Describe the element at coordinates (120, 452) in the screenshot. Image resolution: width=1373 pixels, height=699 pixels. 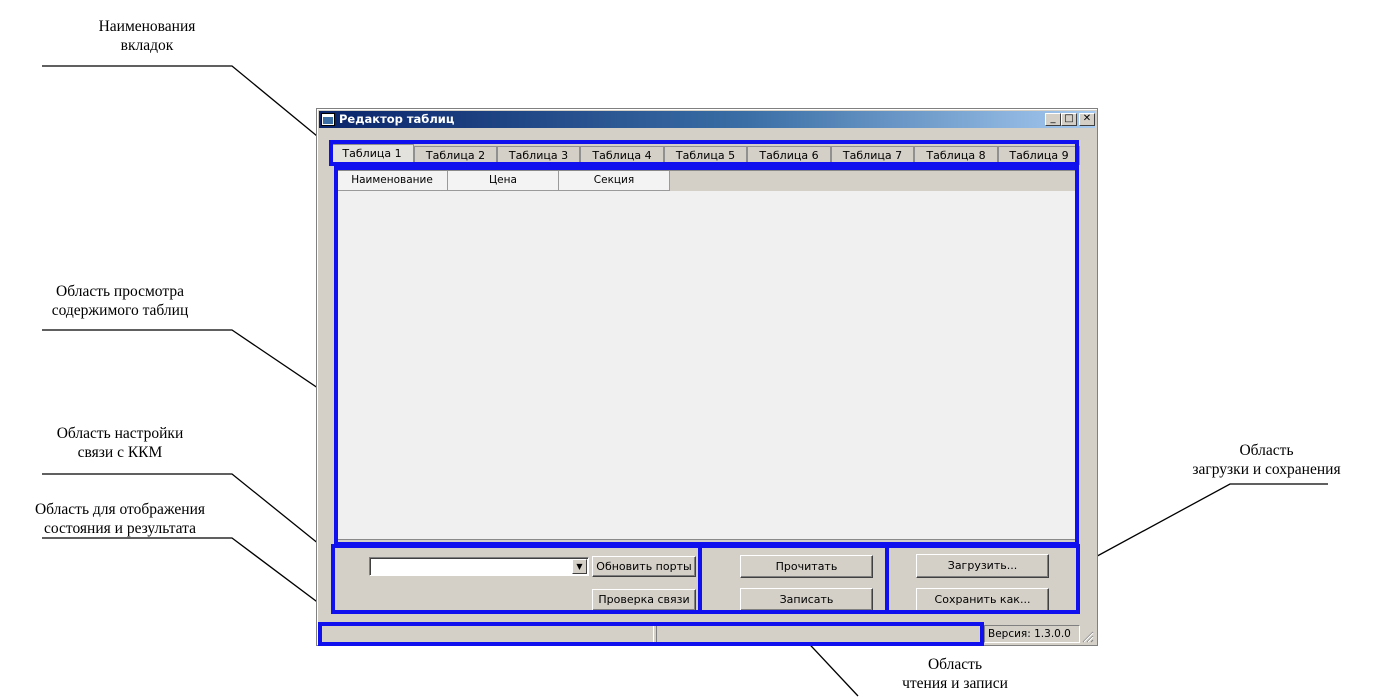
I see `annotation-line: связи с ККМ` at that location.